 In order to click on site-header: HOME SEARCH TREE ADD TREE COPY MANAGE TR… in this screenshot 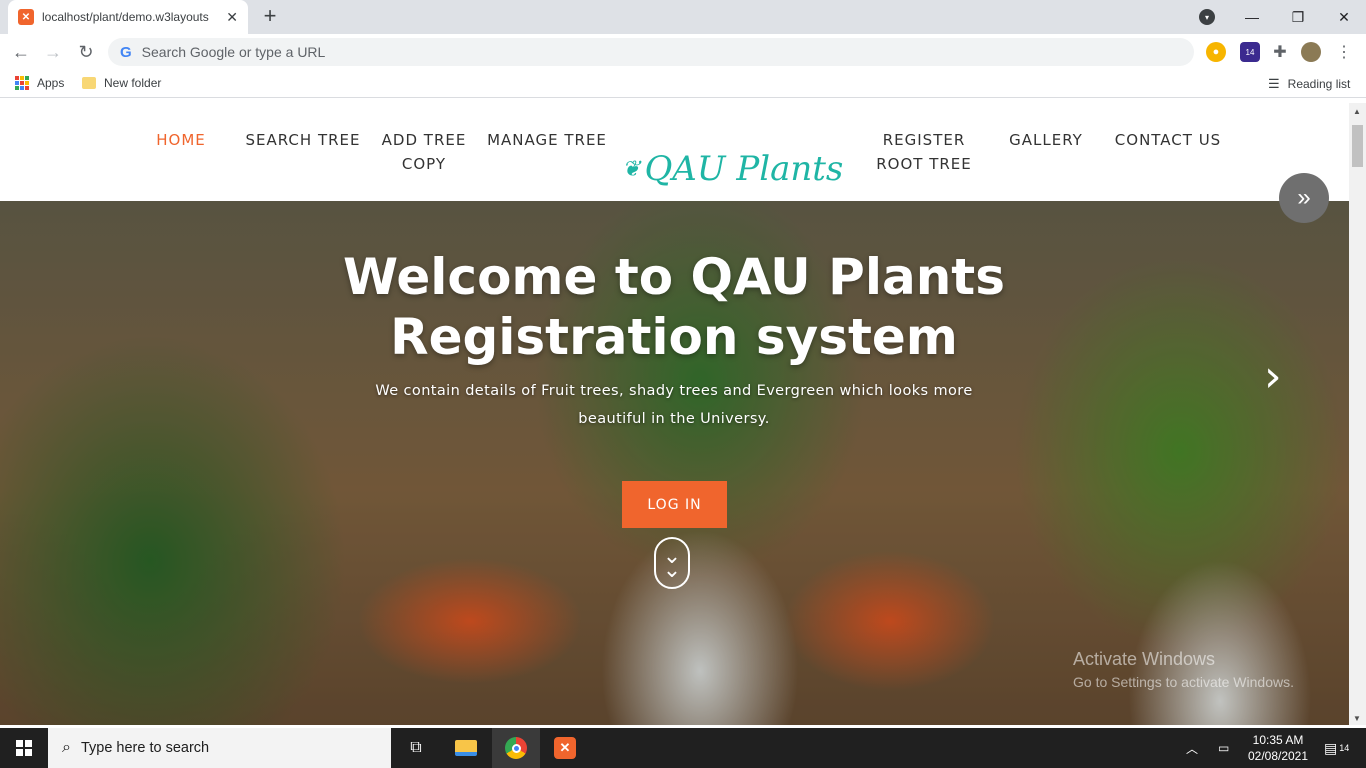, I will do `click(674, 152)`.